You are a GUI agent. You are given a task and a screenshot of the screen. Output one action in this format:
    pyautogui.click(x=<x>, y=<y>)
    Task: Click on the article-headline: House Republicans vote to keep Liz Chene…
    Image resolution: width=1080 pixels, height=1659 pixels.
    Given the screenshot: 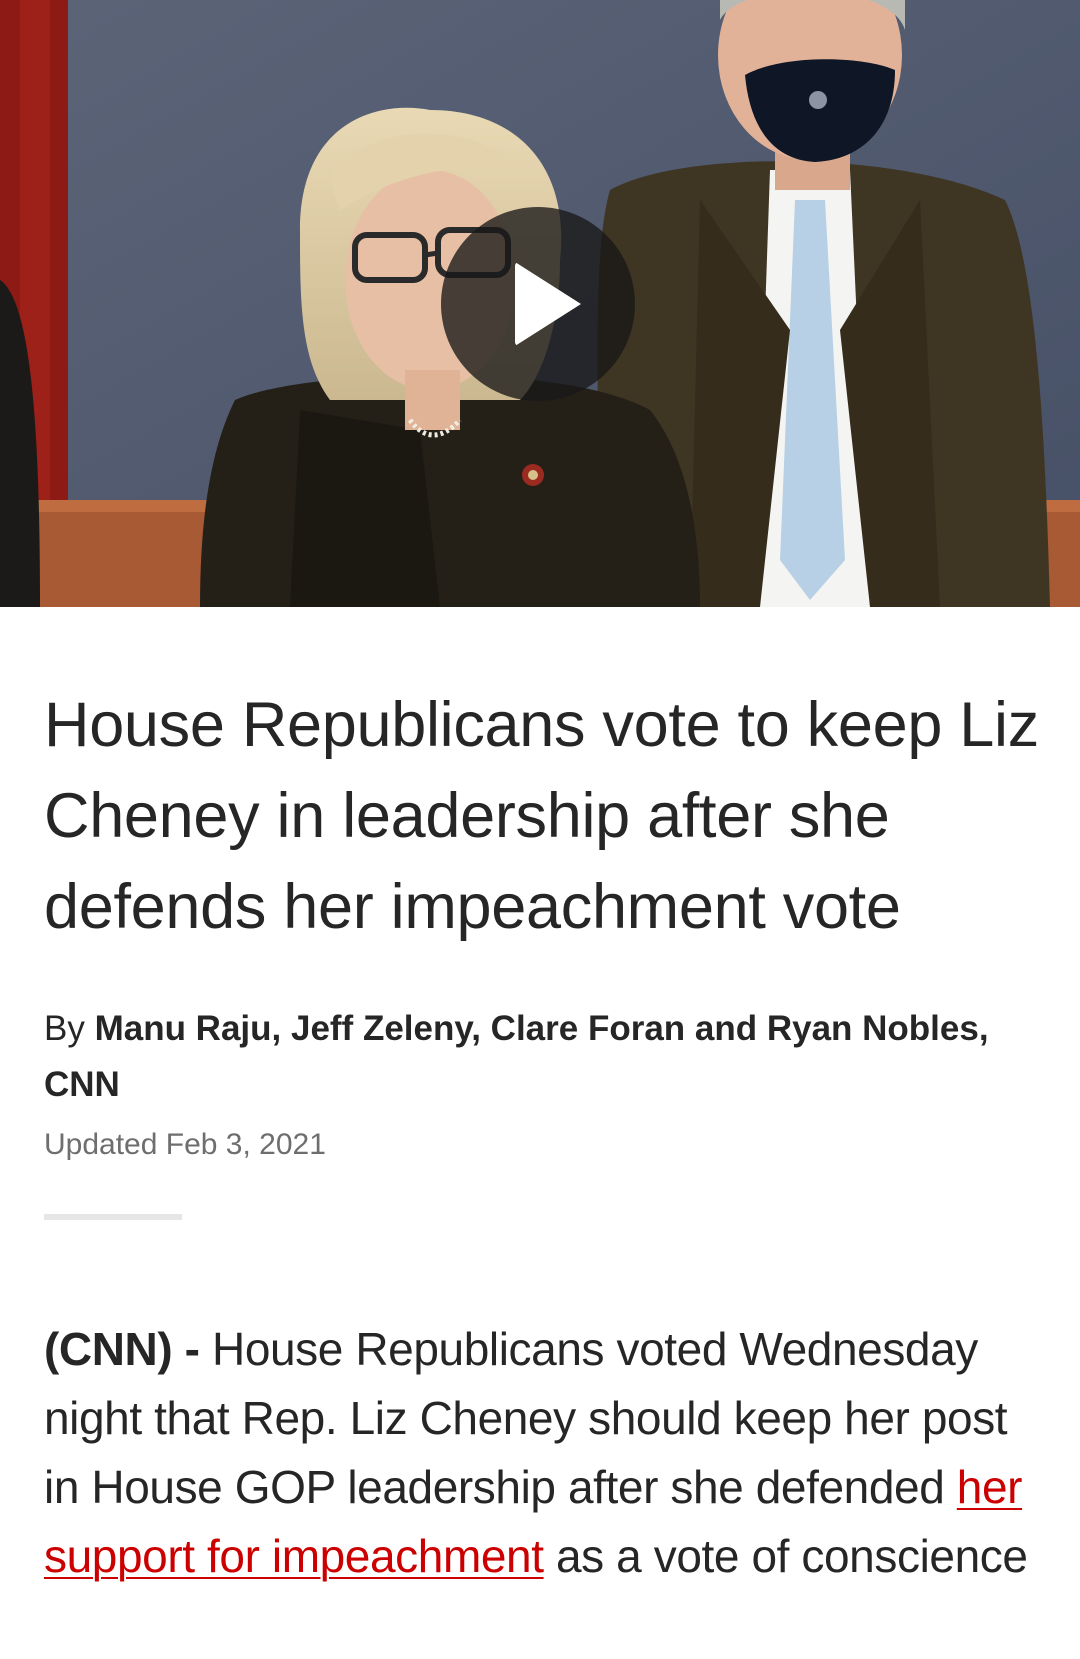 What is the action you would take?
    pyautogui.click(x=541, y=816)
    